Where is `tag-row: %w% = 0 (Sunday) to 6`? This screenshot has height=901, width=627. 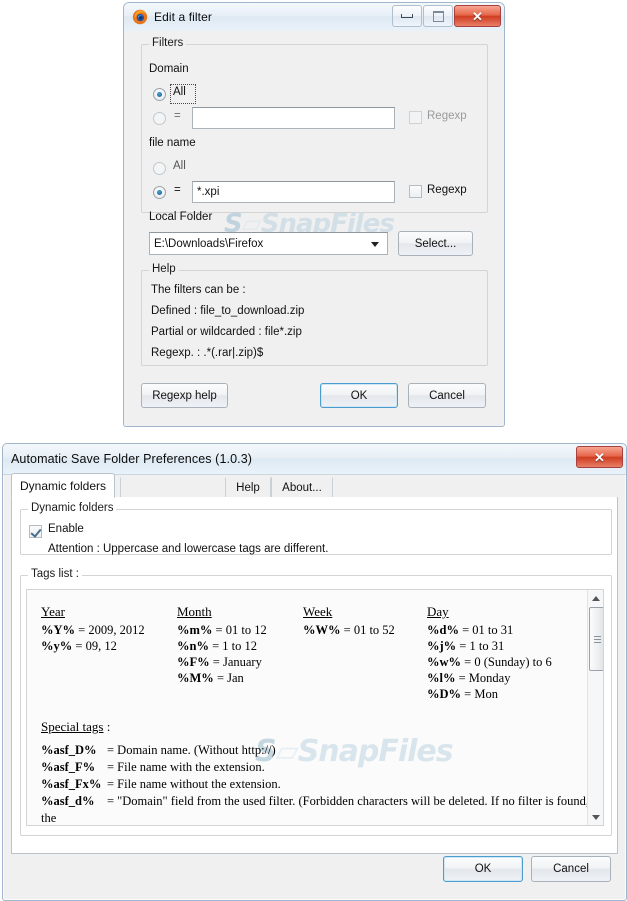
tag-row: %w% = 0 (Sunday) to 6 is located at coordinates (489, 662).